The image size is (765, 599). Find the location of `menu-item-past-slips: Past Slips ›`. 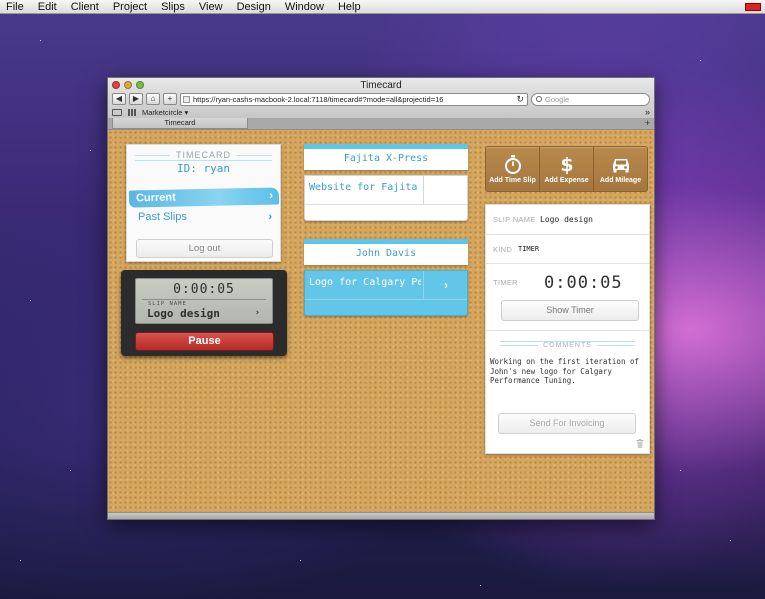

menu-item-past-slips: Past Slips › is located at coordinates (204, 217).